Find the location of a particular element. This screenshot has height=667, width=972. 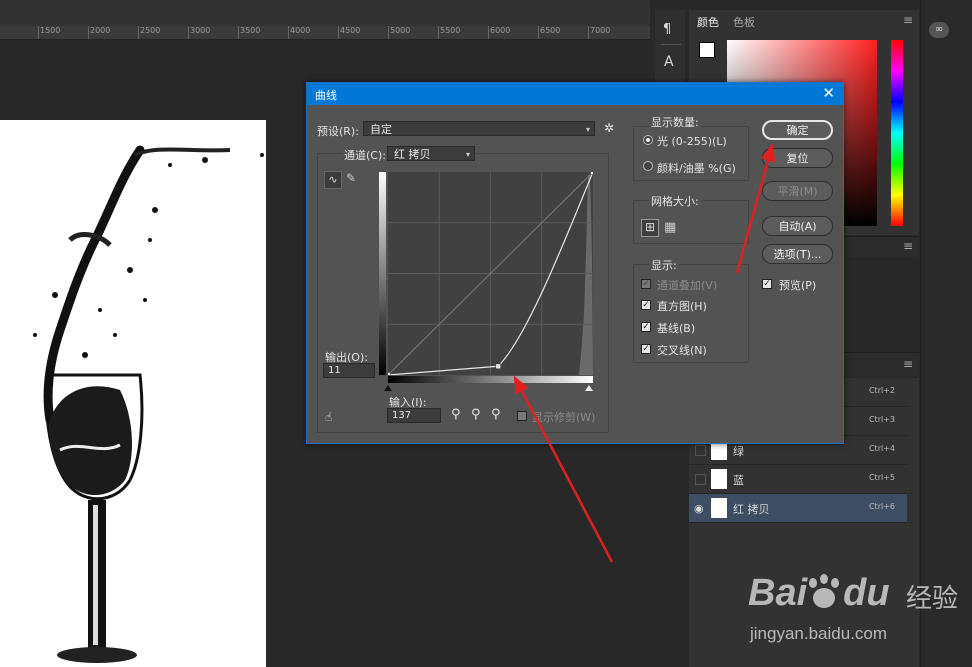

arrow-to-curve-point is located at coordinates (563, 469).